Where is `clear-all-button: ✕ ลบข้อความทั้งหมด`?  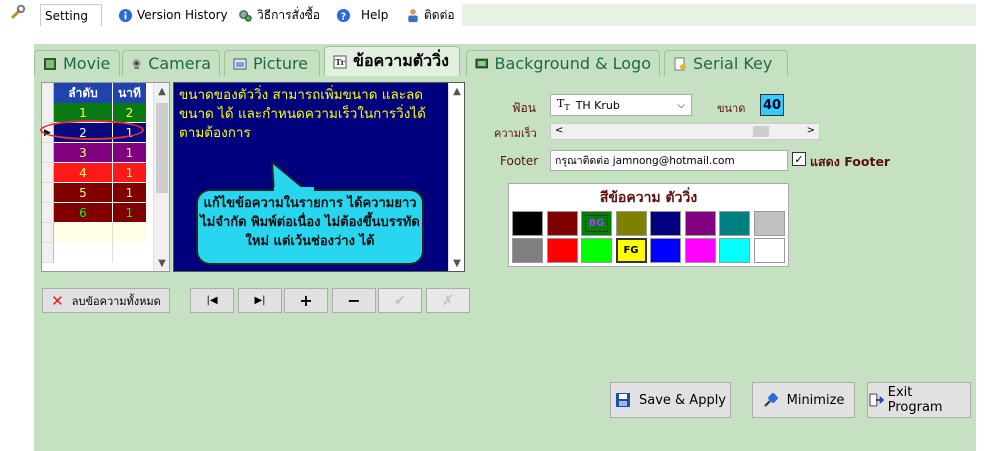
clear-all-button: ✕ ลบข้อความทั้งหมด is located at coordinates (106, 300).